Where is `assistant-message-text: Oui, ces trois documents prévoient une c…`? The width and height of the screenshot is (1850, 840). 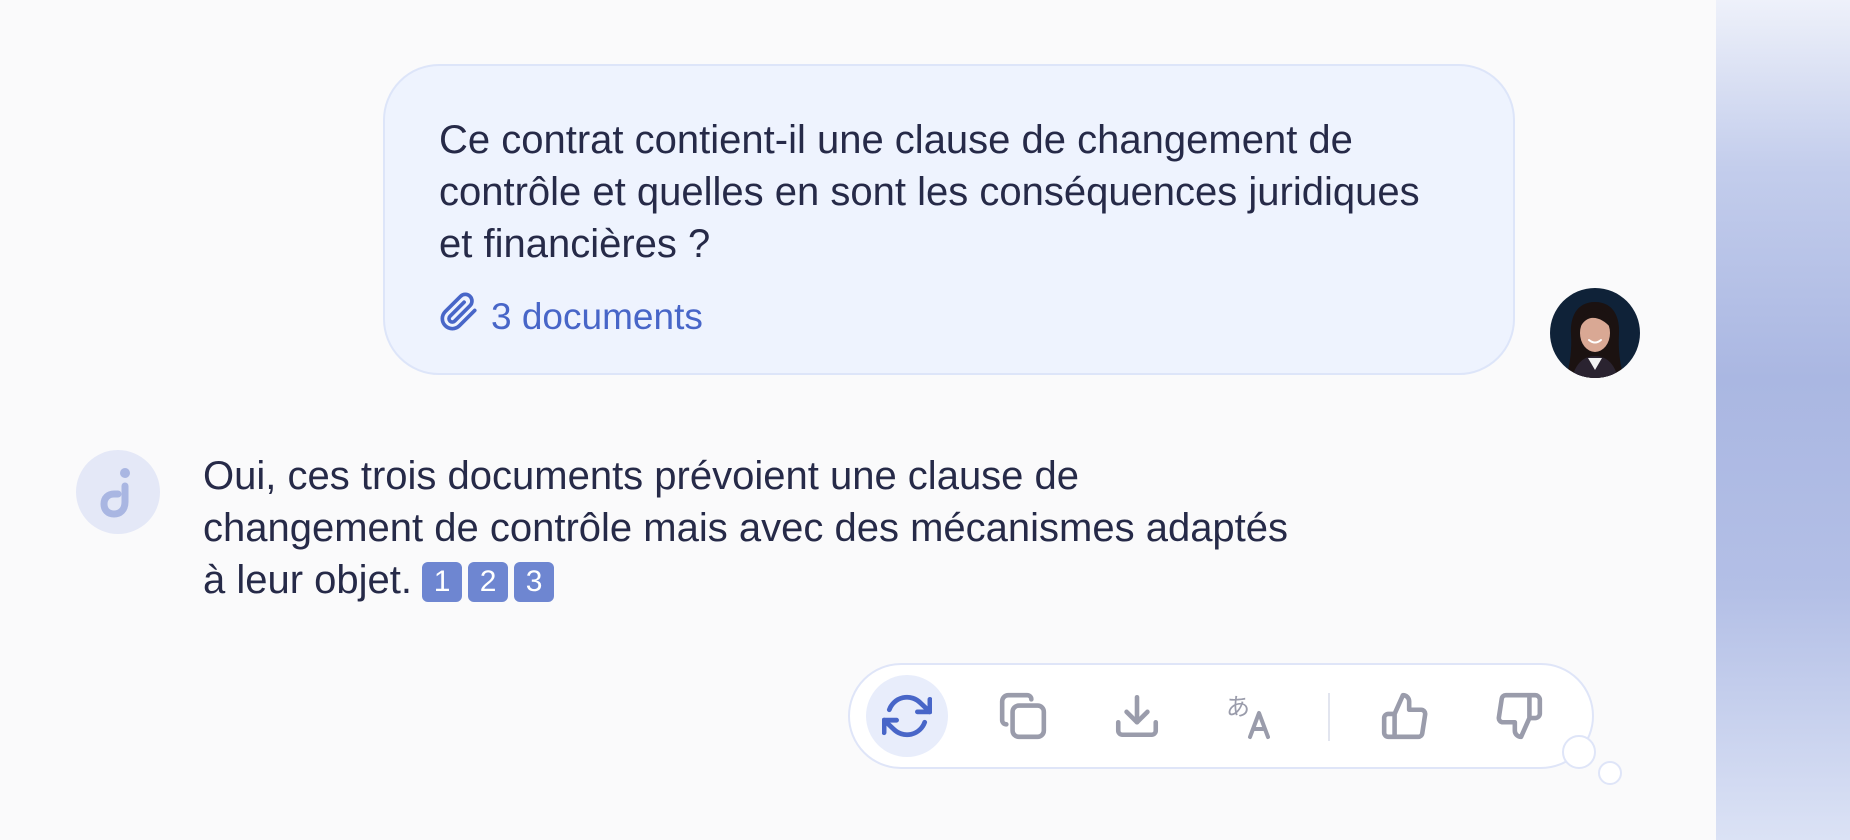 assistant-message-text: Oui, ces trois documents prévoient une c… is located at coordinates (746, 528).